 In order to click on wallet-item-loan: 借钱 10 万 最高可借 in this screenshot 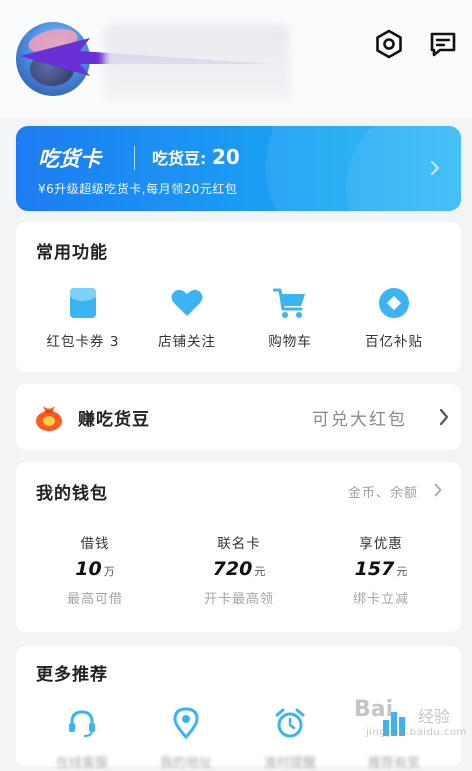, I will do `click(95, 569)`.